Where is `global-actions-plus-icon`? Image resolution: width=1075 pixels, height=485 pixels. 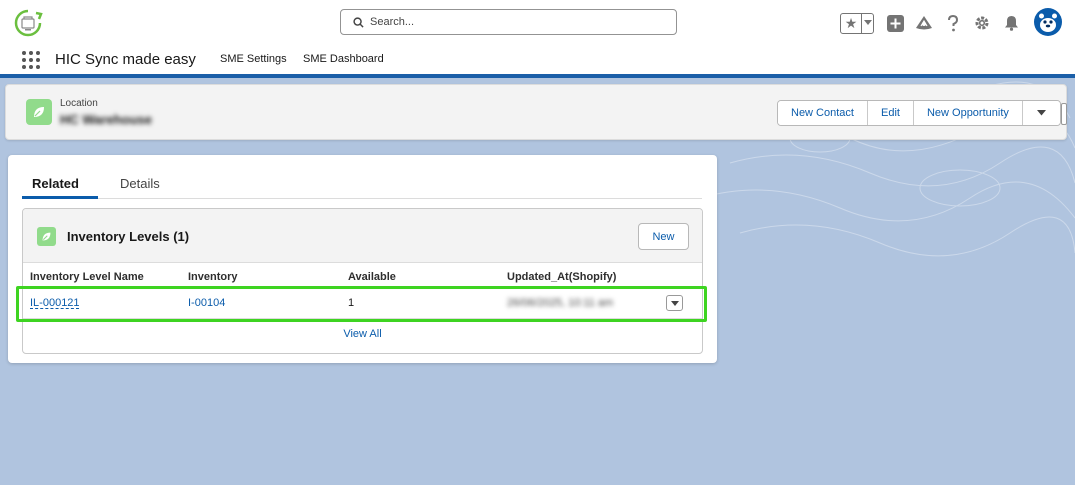
global-actions-plus-icon is located at coordinates (895, 23).